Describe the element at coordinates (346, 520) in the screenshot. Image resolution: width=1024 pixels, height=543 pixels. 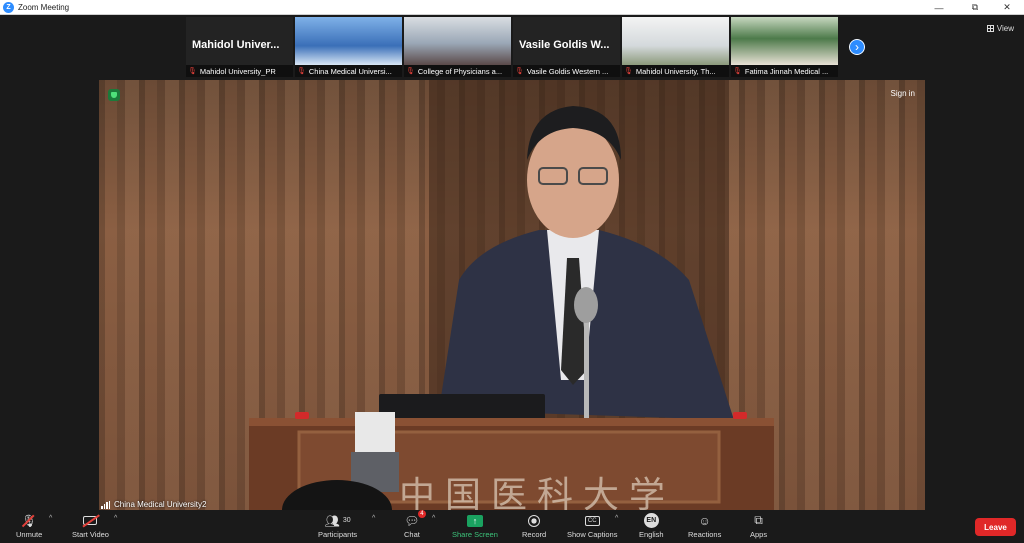
I see `participants-count: 30` at that location.